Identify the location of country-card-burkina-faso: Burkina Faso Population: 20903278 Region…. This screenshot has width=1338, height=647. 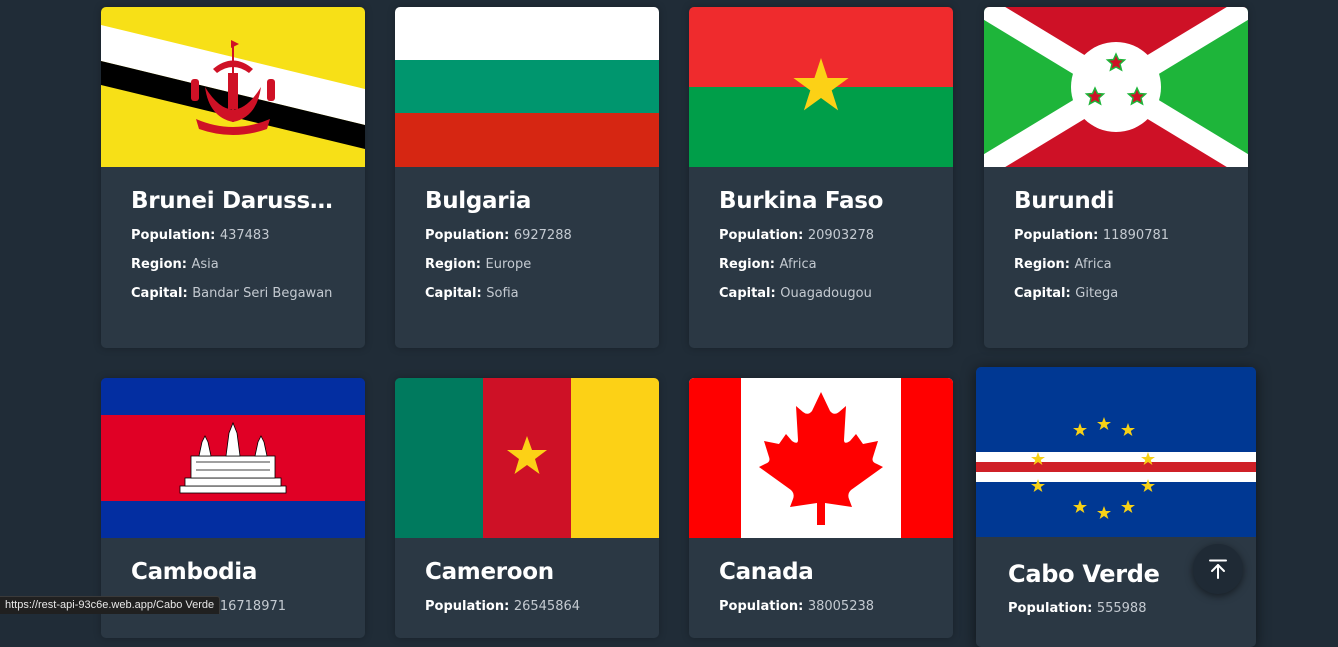
(821, 177).